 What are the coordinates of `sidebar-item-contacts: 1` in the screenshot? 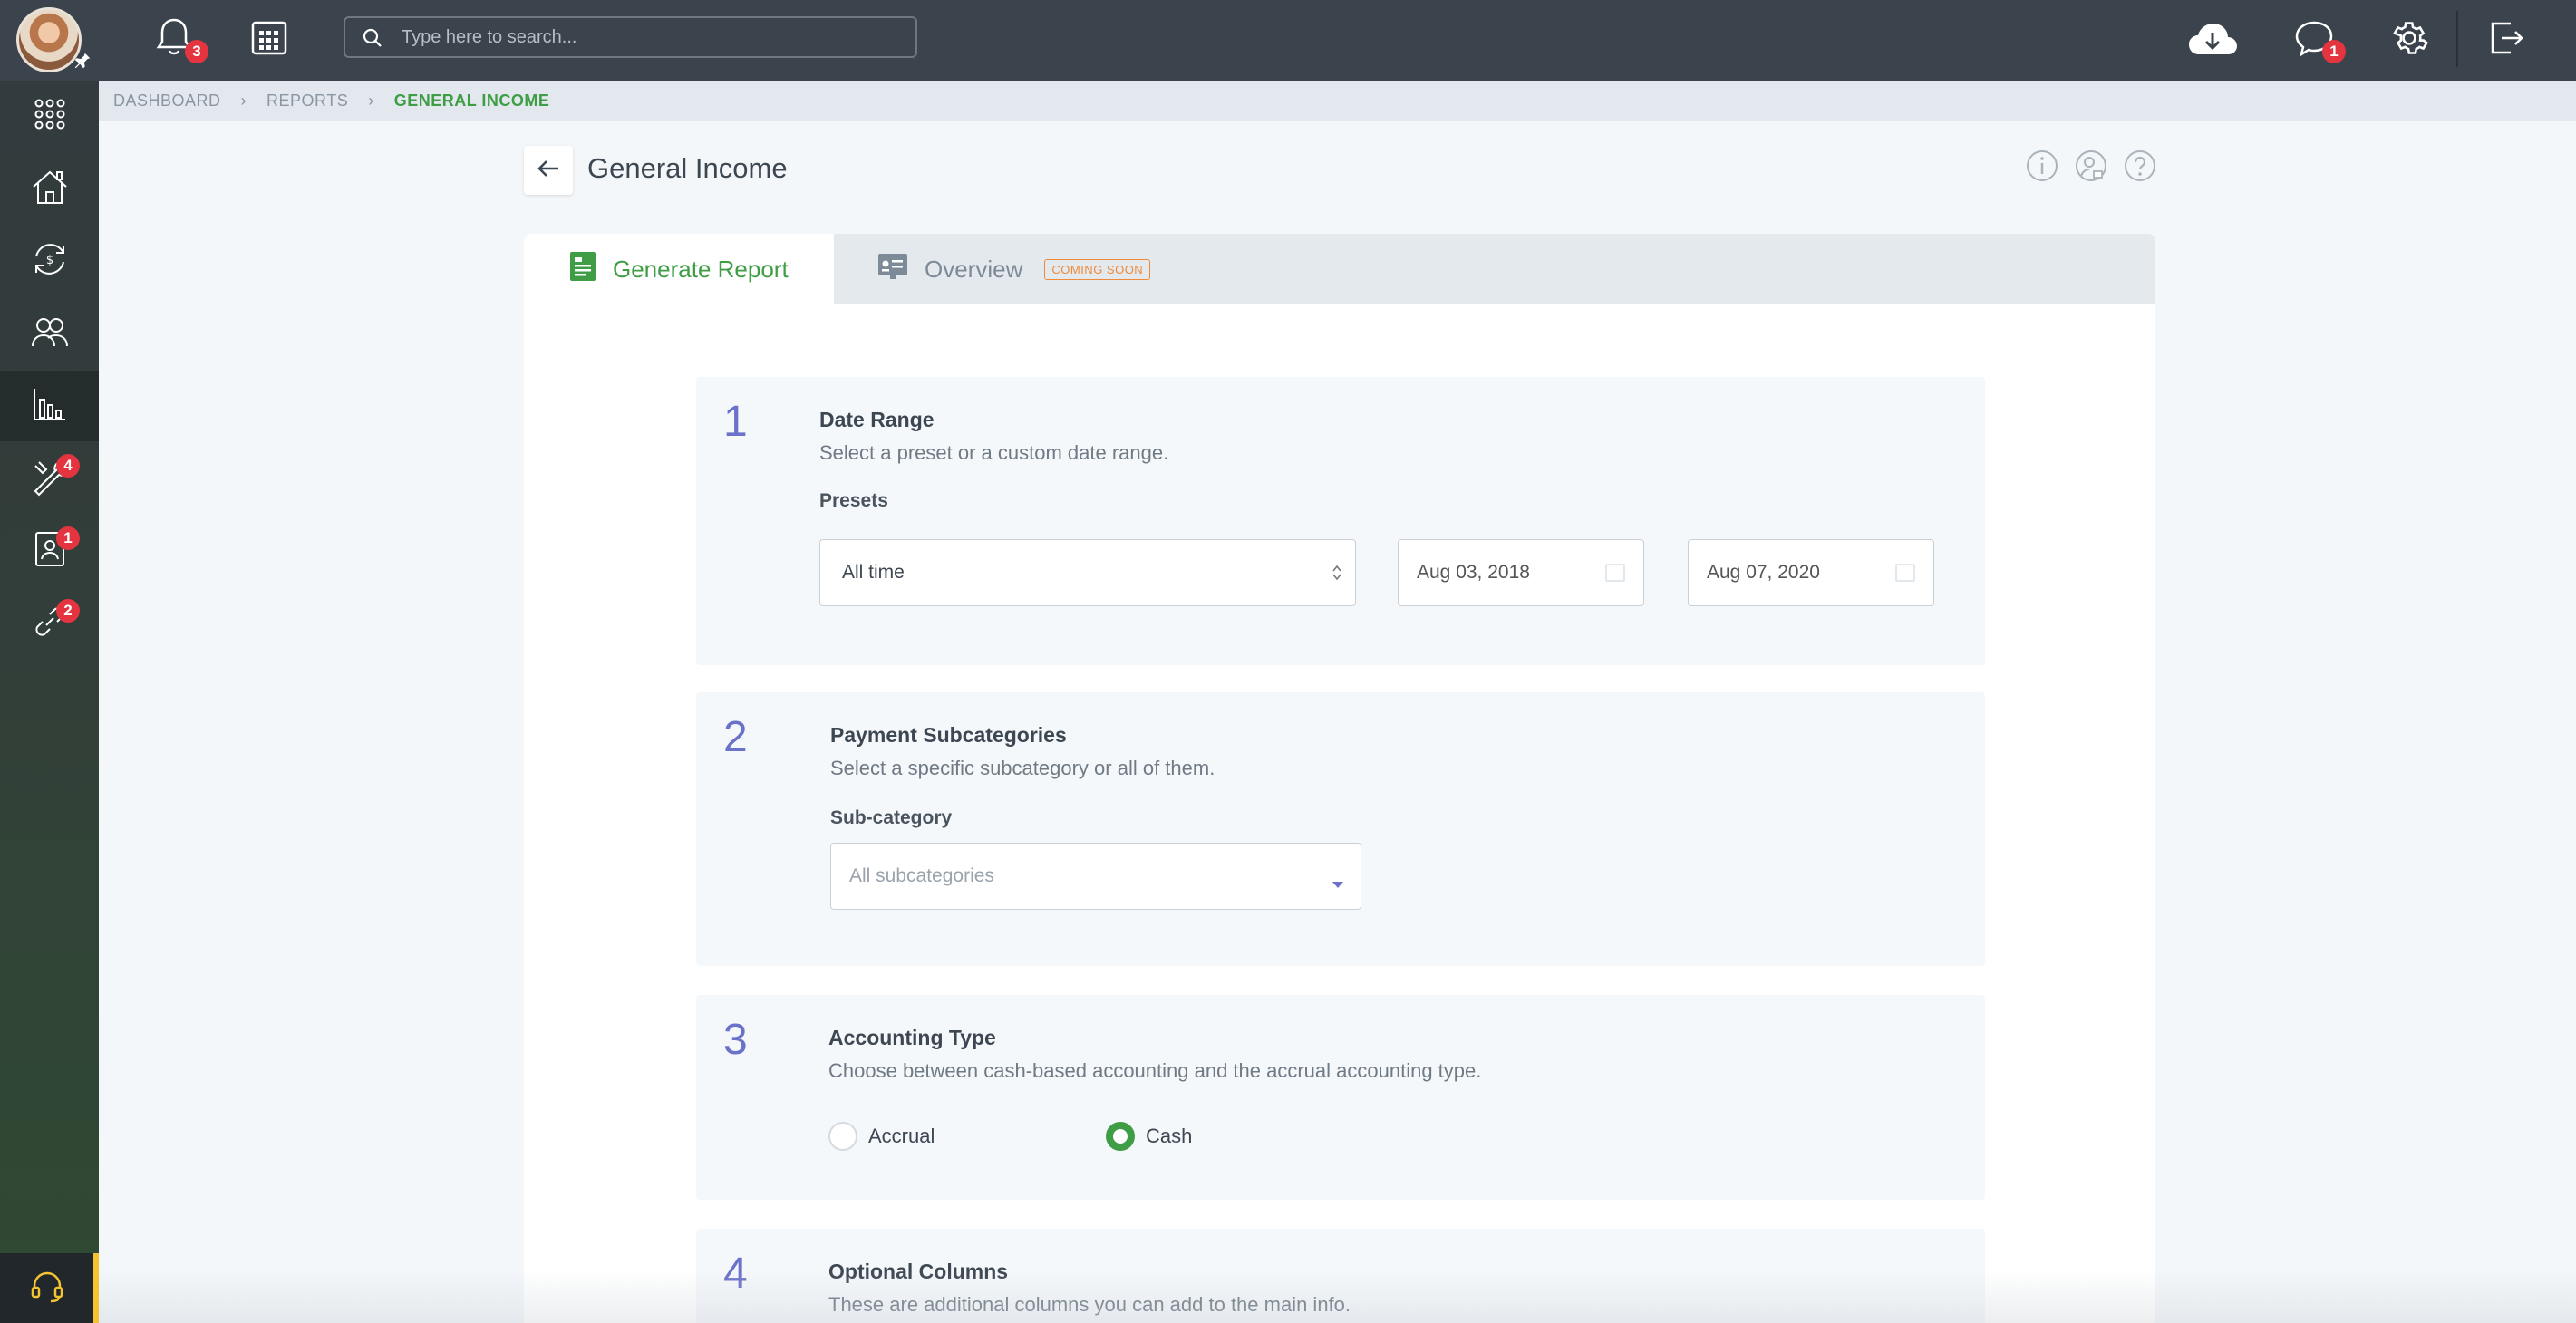 It's located at (49, 551).